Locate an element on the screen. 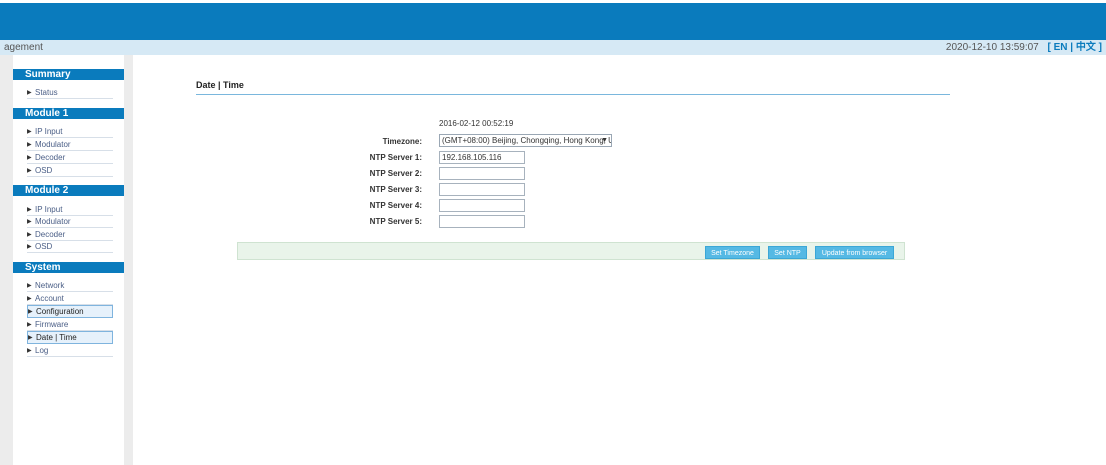  sidebar-item-date-time: ▶ Date | Time is located at coordinates (70, 337).